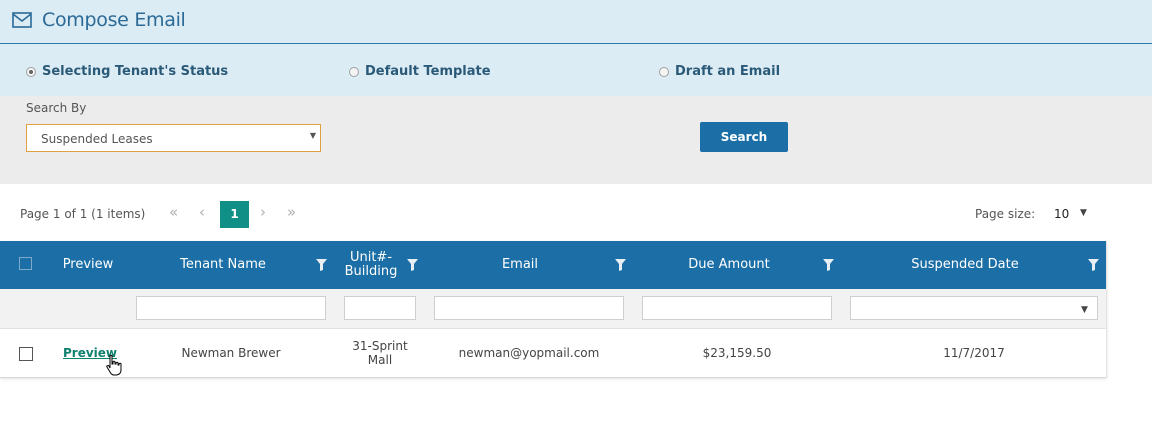 The height and width of the screenshot is (424, 1152). Describe the element at coordinates (231, 308) in the screenshot. I see `tenant-name-filter-input` at that location.